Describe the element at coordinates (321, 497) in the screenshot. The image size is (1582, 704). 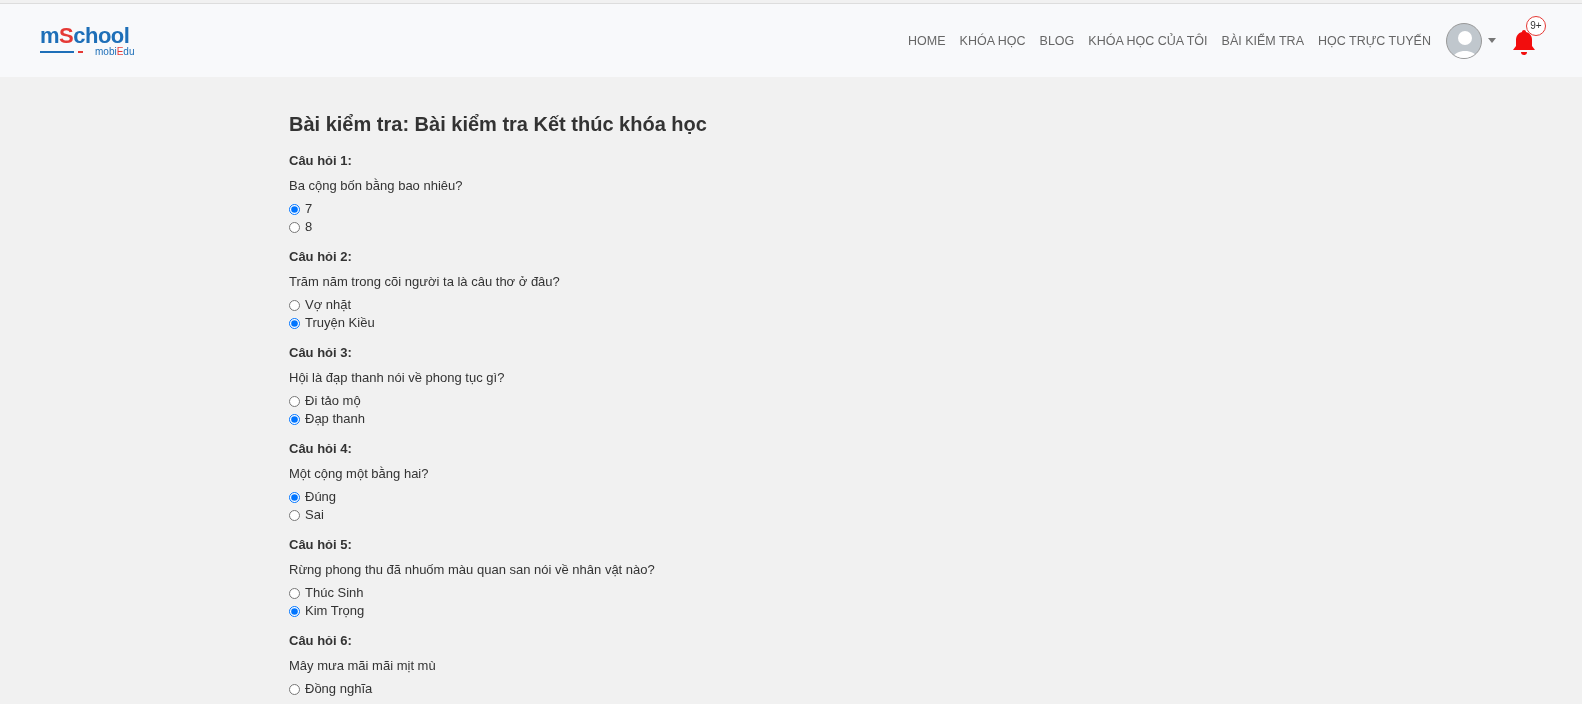
I see `option-label: Đúng` at that location.